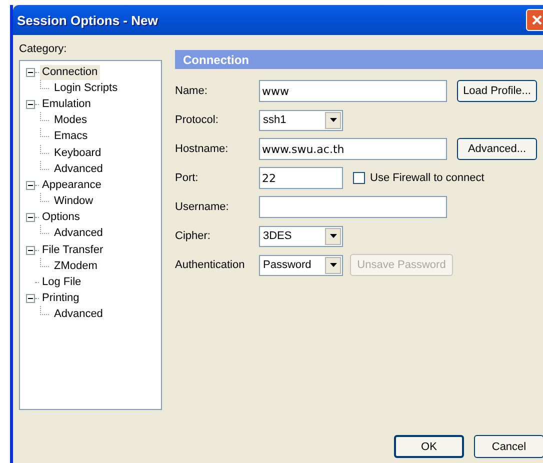 The width and height of the screenshot is (543, 463). Describe the element at coordinates (73, 250) in the screenshot. I see `tree-item: File Transfer` at that location.